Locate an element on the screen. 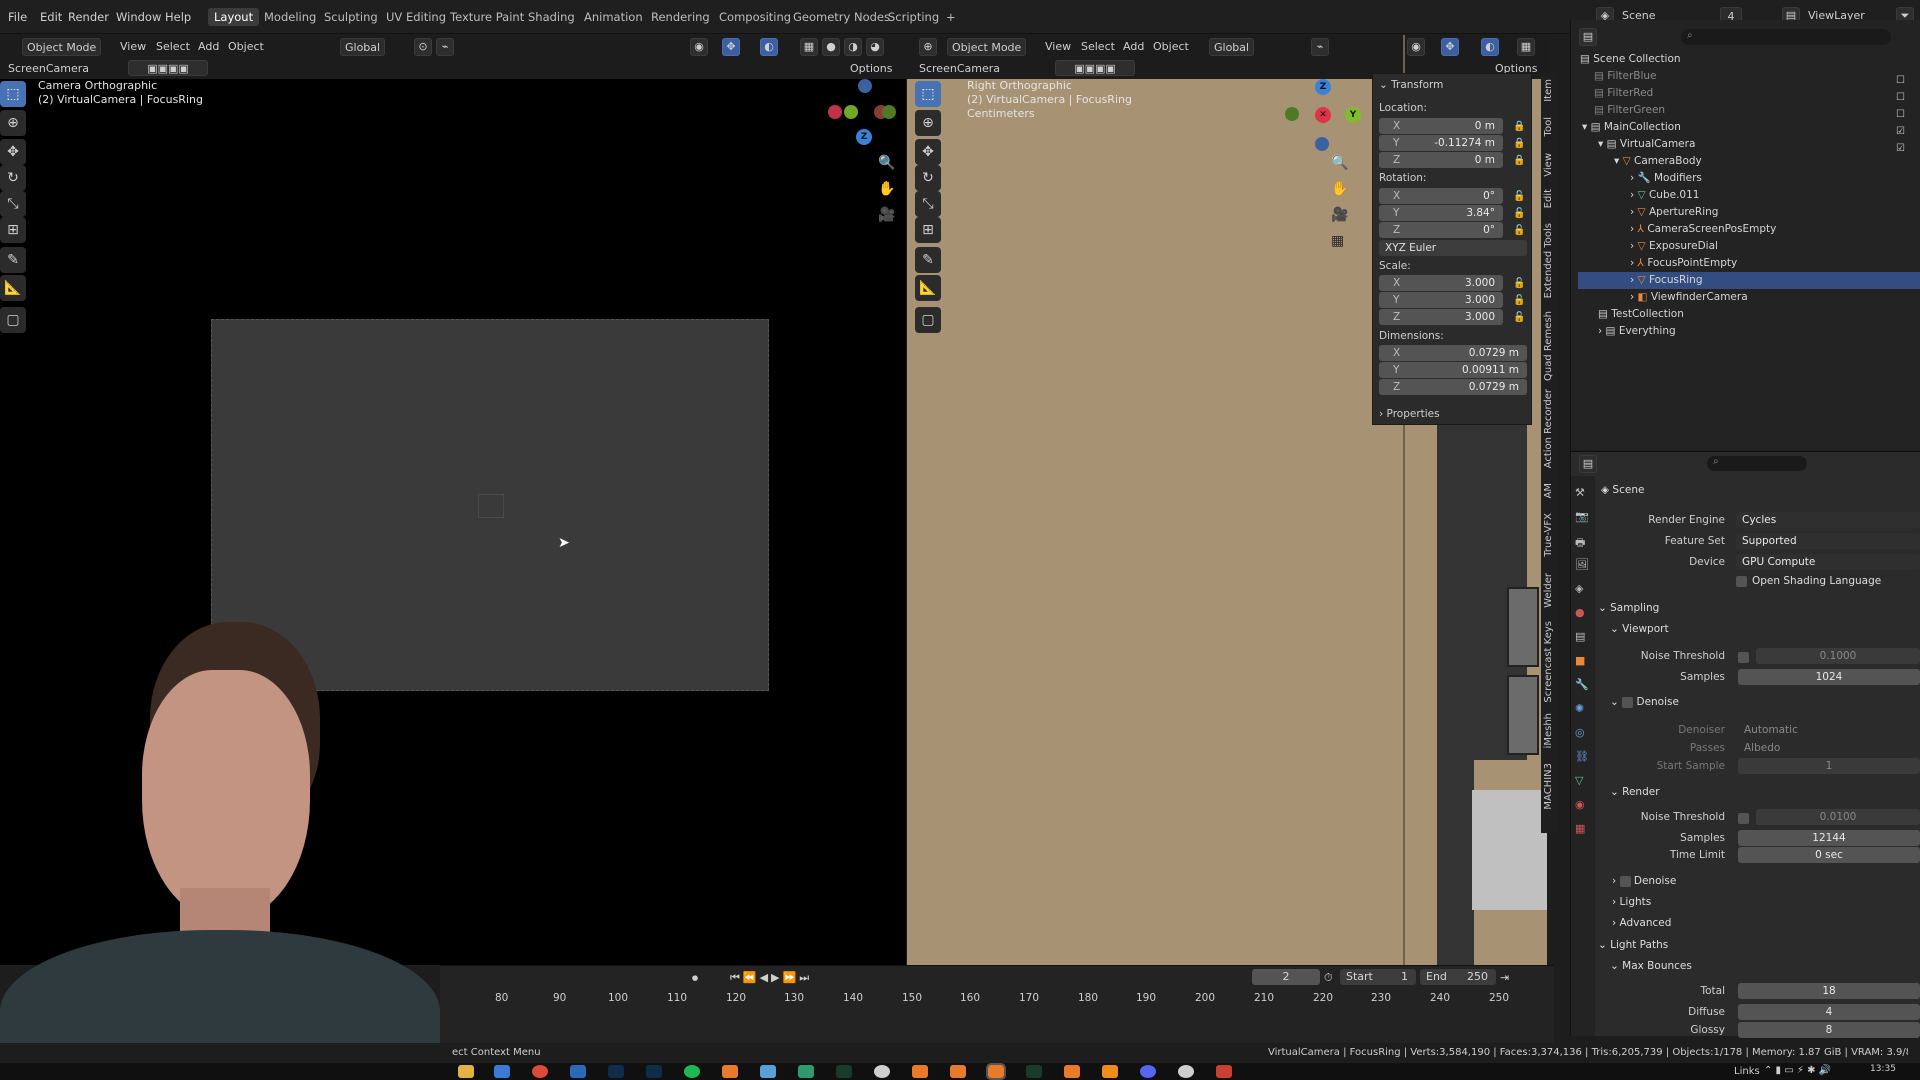 This screenshot has height=1080, width=1920. outliner-row-maincollection: ▾ ▤ MainCollection is located at coordinates (1749, 127).